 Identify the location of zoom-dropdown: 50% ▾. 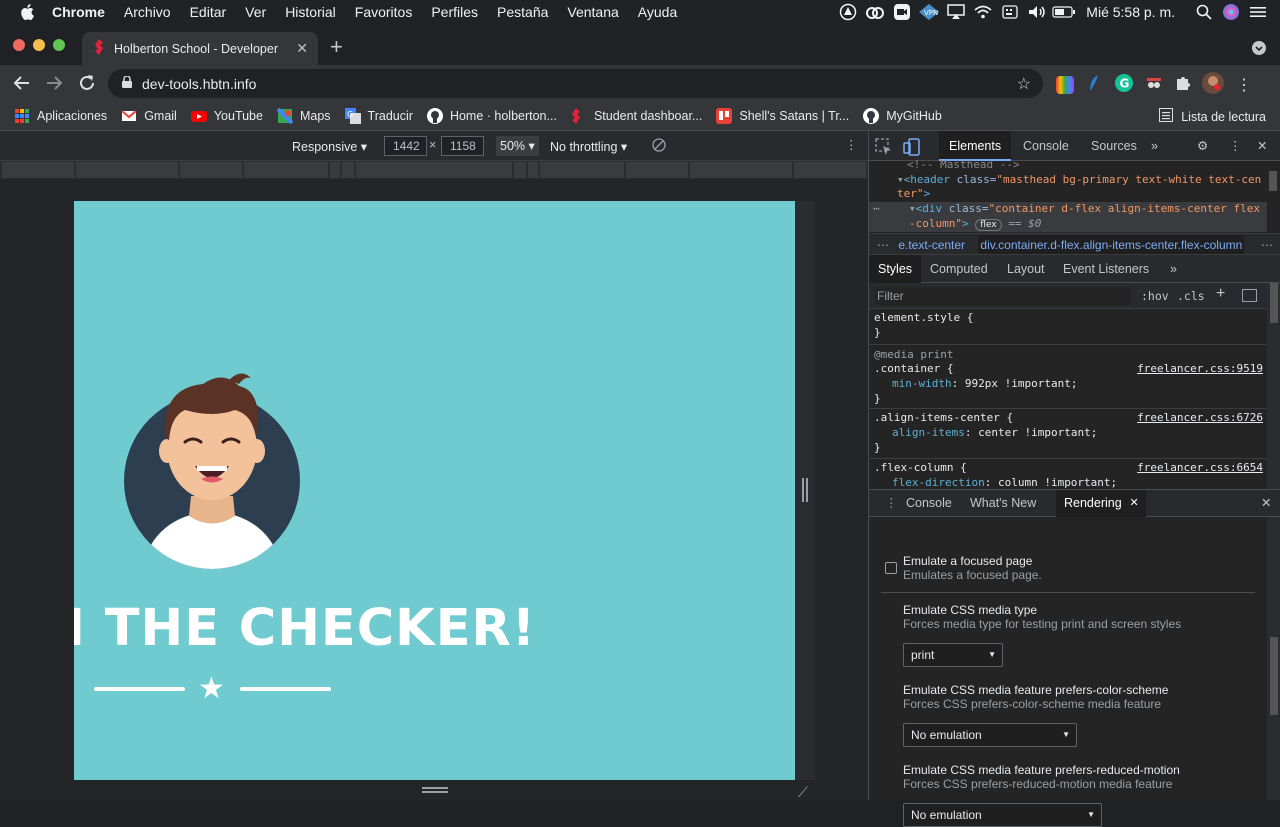
(517, 146).